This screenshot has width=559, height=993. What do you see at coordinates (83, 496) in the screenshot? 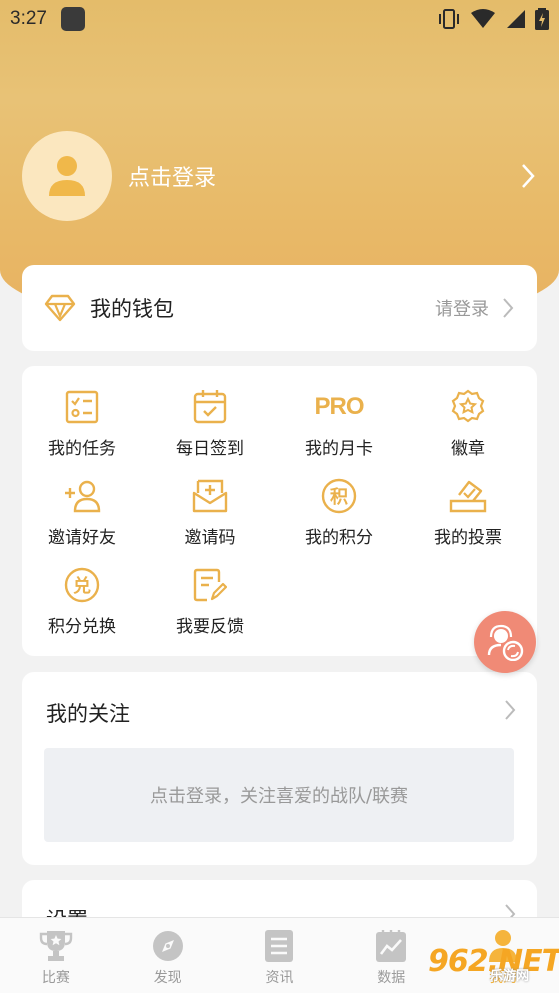
I see `add-user-icon` at bounding box center [83, 496].